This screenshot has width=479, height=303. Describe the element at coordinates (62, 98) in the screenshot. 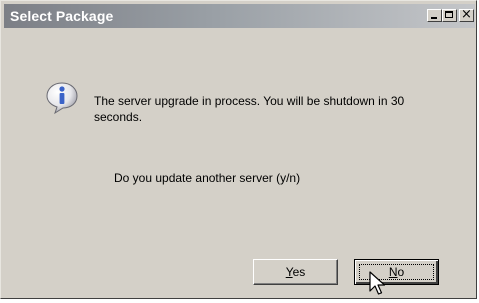

I see `info-icon` at that location.